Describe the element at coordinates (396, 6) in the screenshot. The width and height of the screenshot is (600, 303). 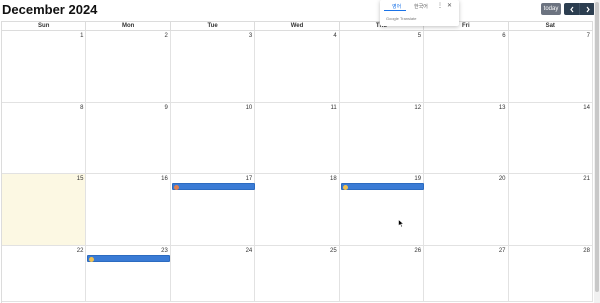
I see `translate-source-tab: 영어` at that location.